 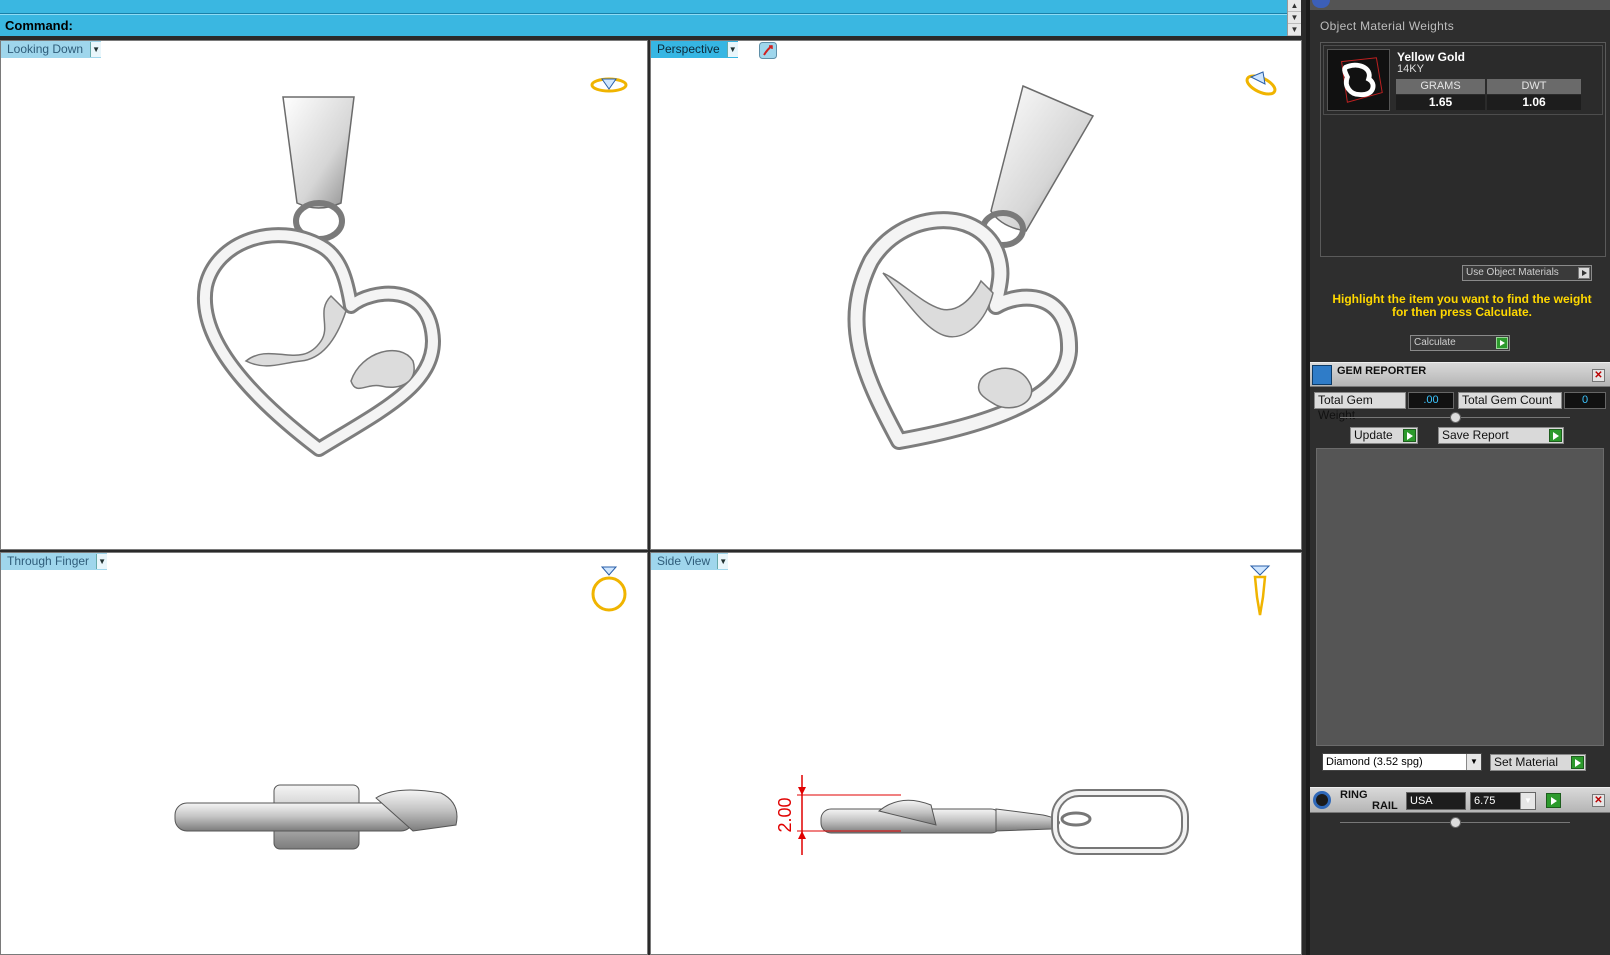 I want to click on scroll-down-icon: ▼, so click(x=1294, y=18).